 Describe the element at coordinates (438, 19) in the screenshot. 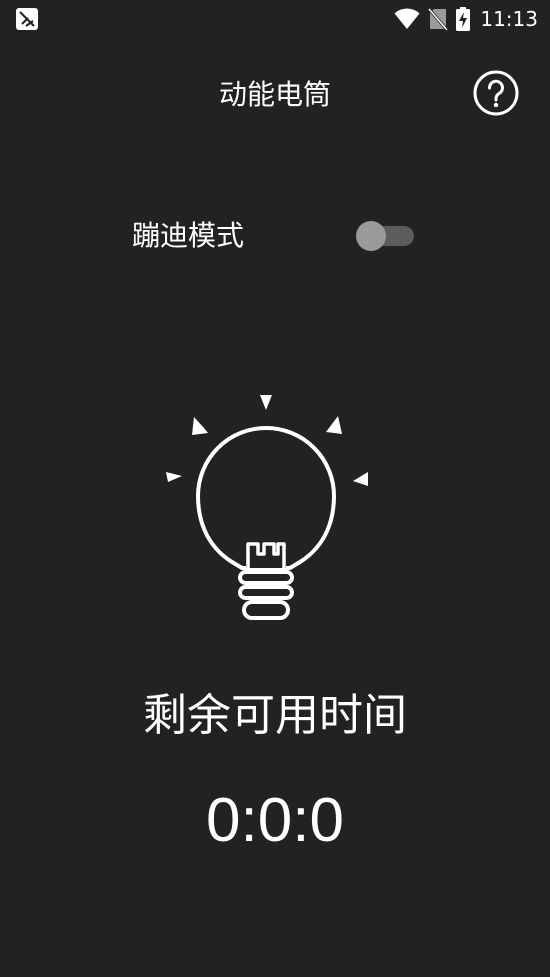

I see `no-sim-icon` at that location.